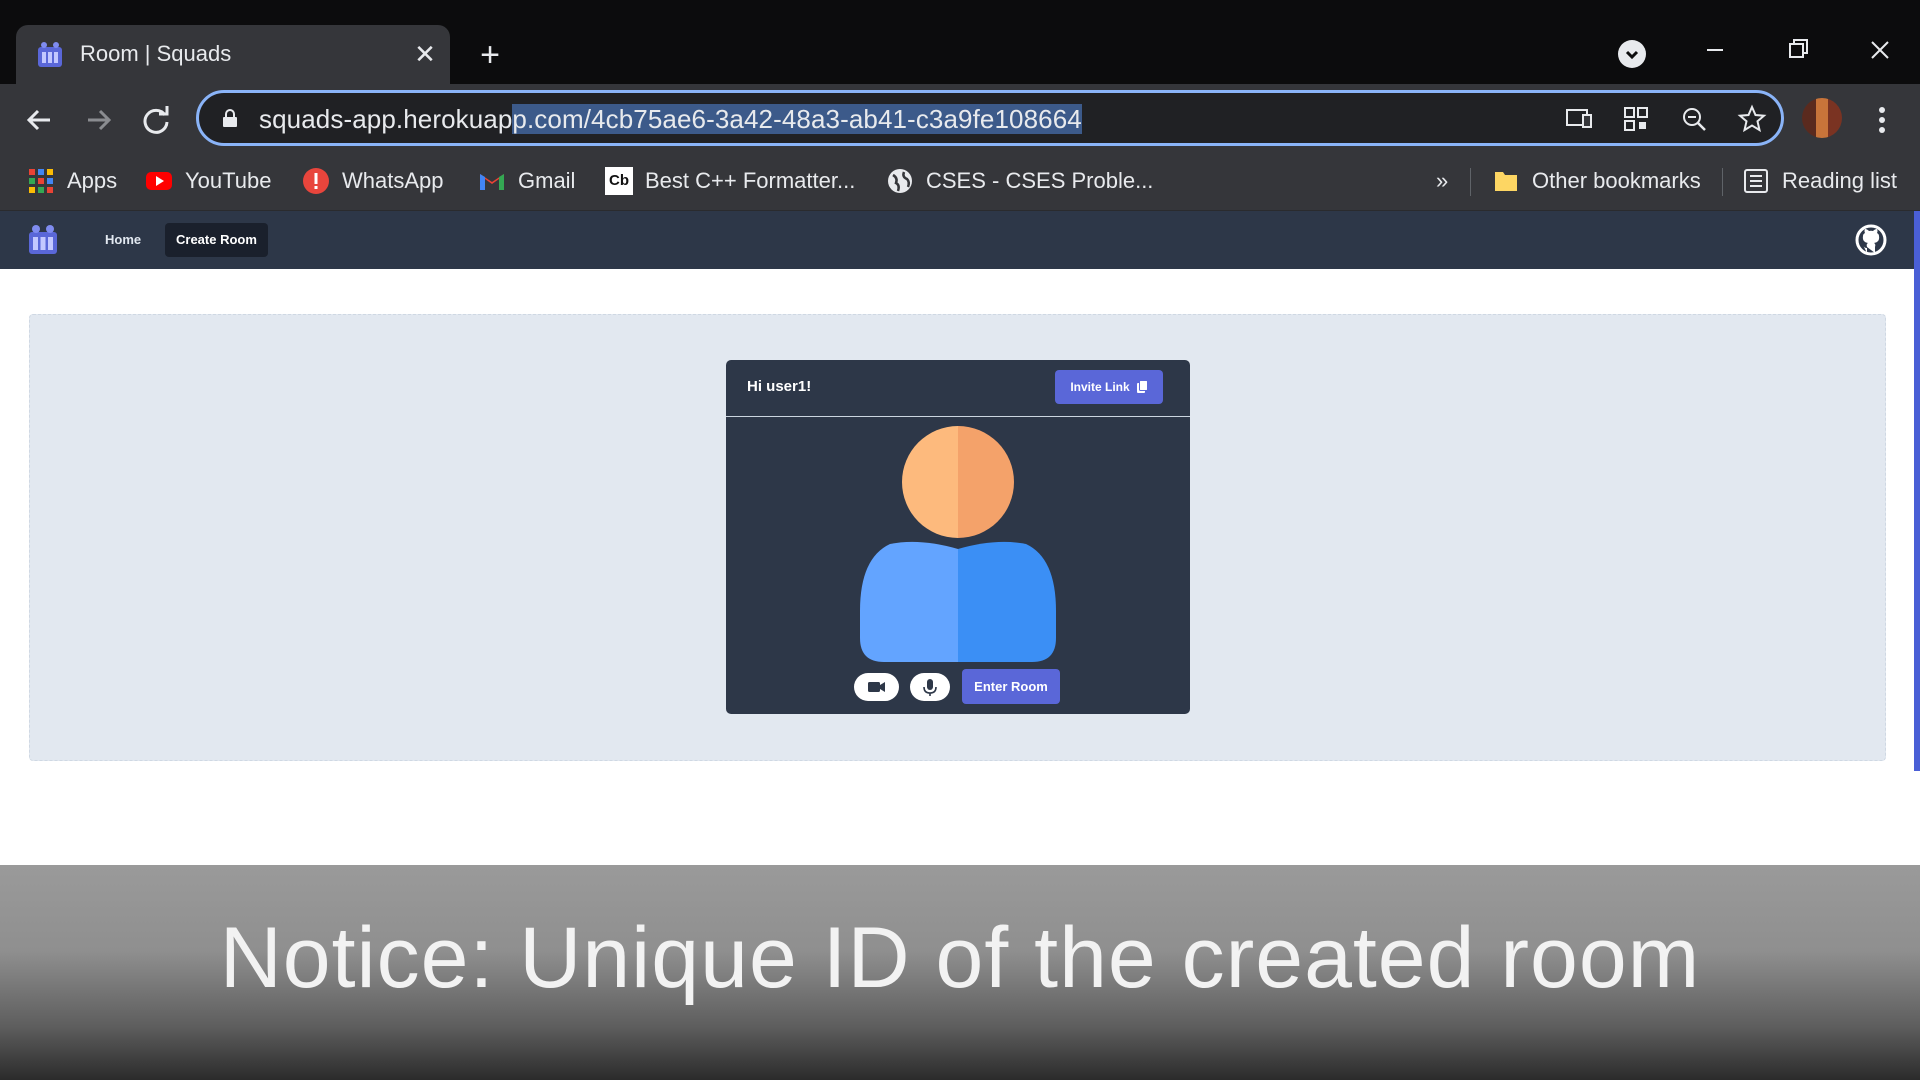 This screenshot has height=1080, width=1920. Describe the element at coordinates (1694, 119) in the screenshot. I see `zoom-icon` at that location.